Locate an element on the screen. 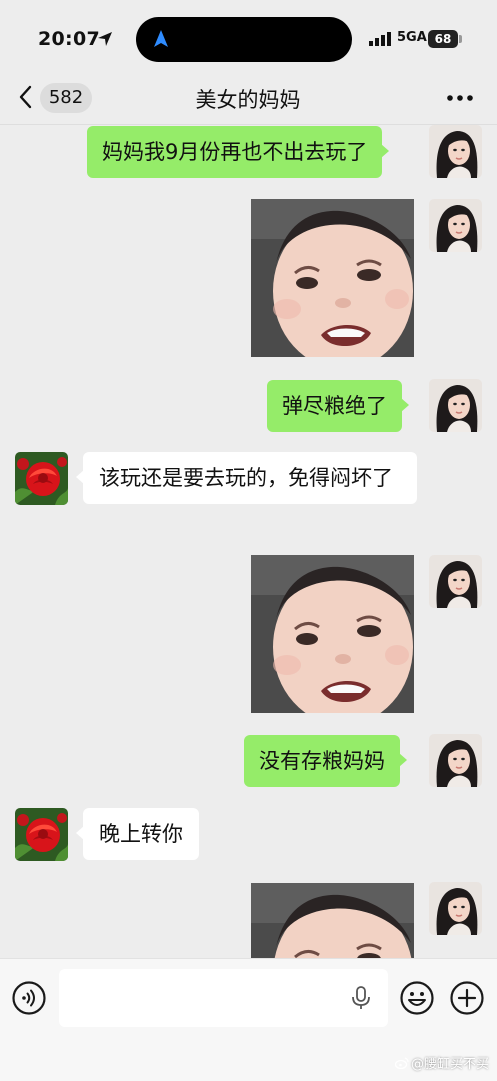  status-bar: 20:07 5GA 68 is located at coordinates (248, 36).